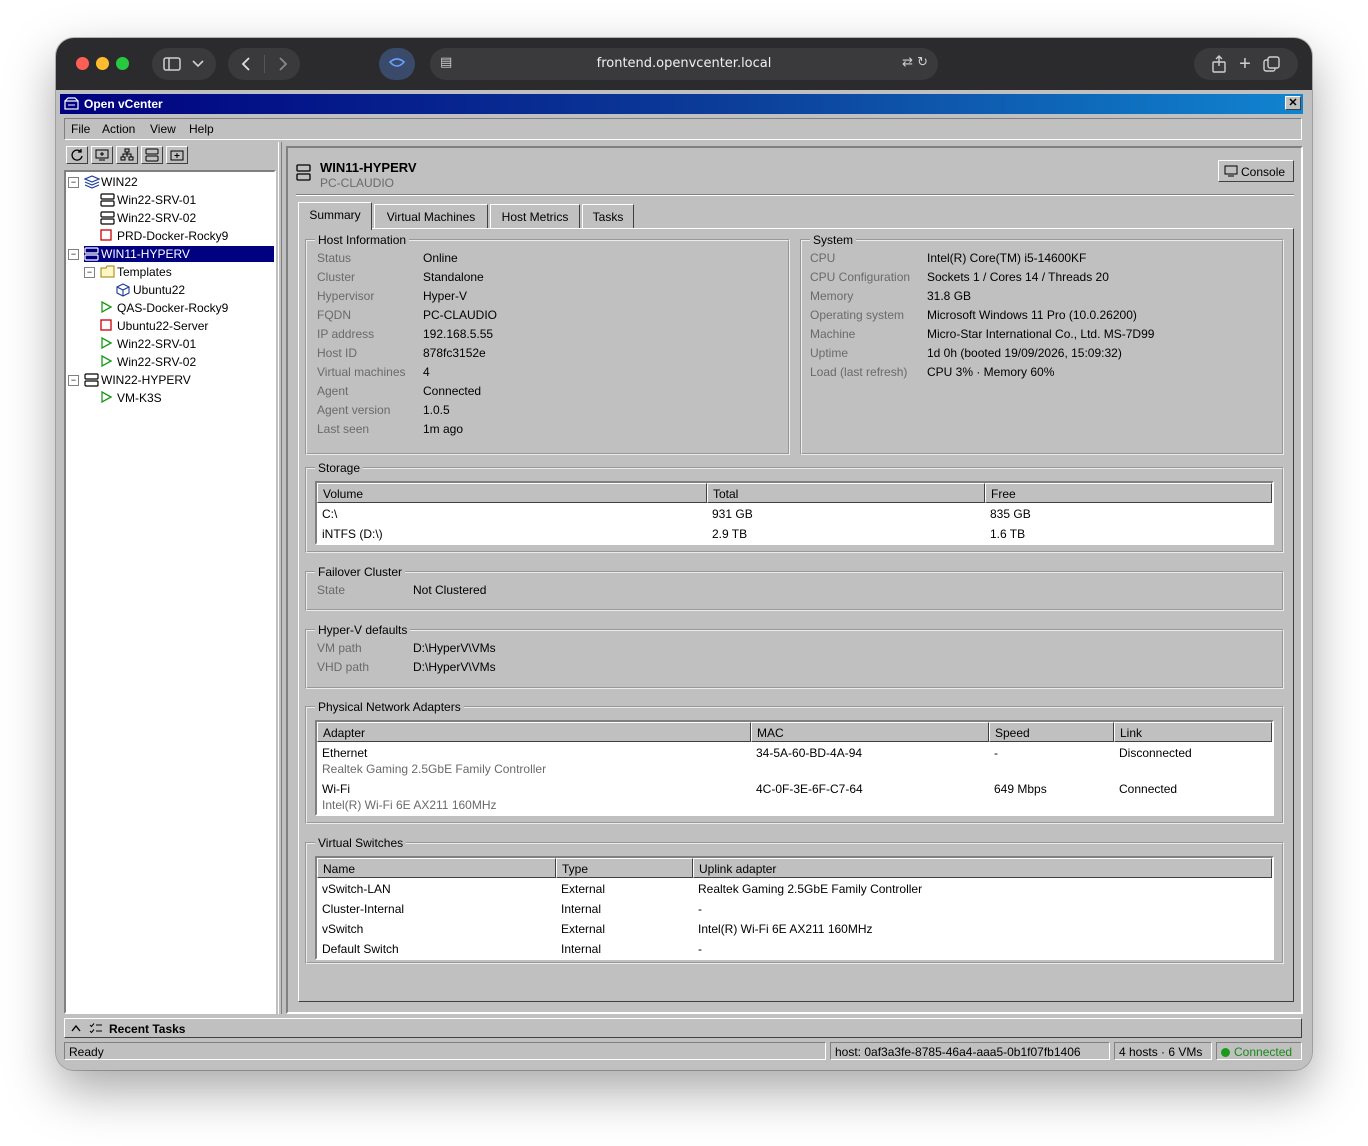  What do you see at coordinates (434, 769) in the screenshot?
I see `adapter-description: Realtek Gaming 2.5GbE Family Controller` at bounding box center [434, 769].